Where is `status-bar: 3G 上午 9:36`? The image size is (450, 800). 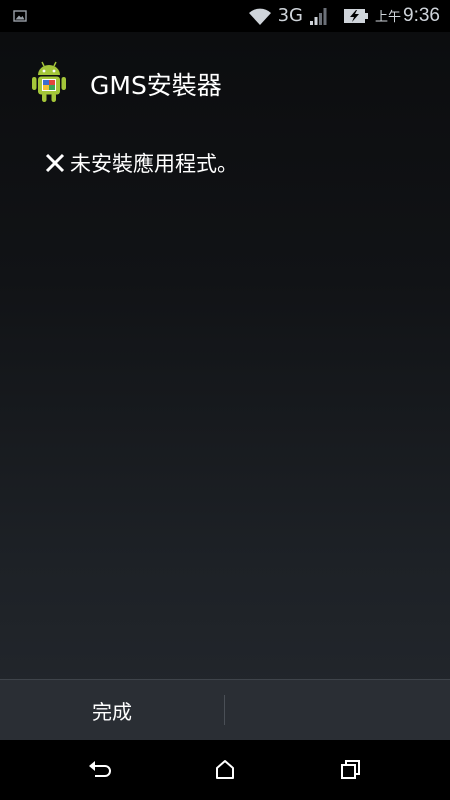 status-bar: 3G 上午 9:36 is located at coordinates (225, 16).